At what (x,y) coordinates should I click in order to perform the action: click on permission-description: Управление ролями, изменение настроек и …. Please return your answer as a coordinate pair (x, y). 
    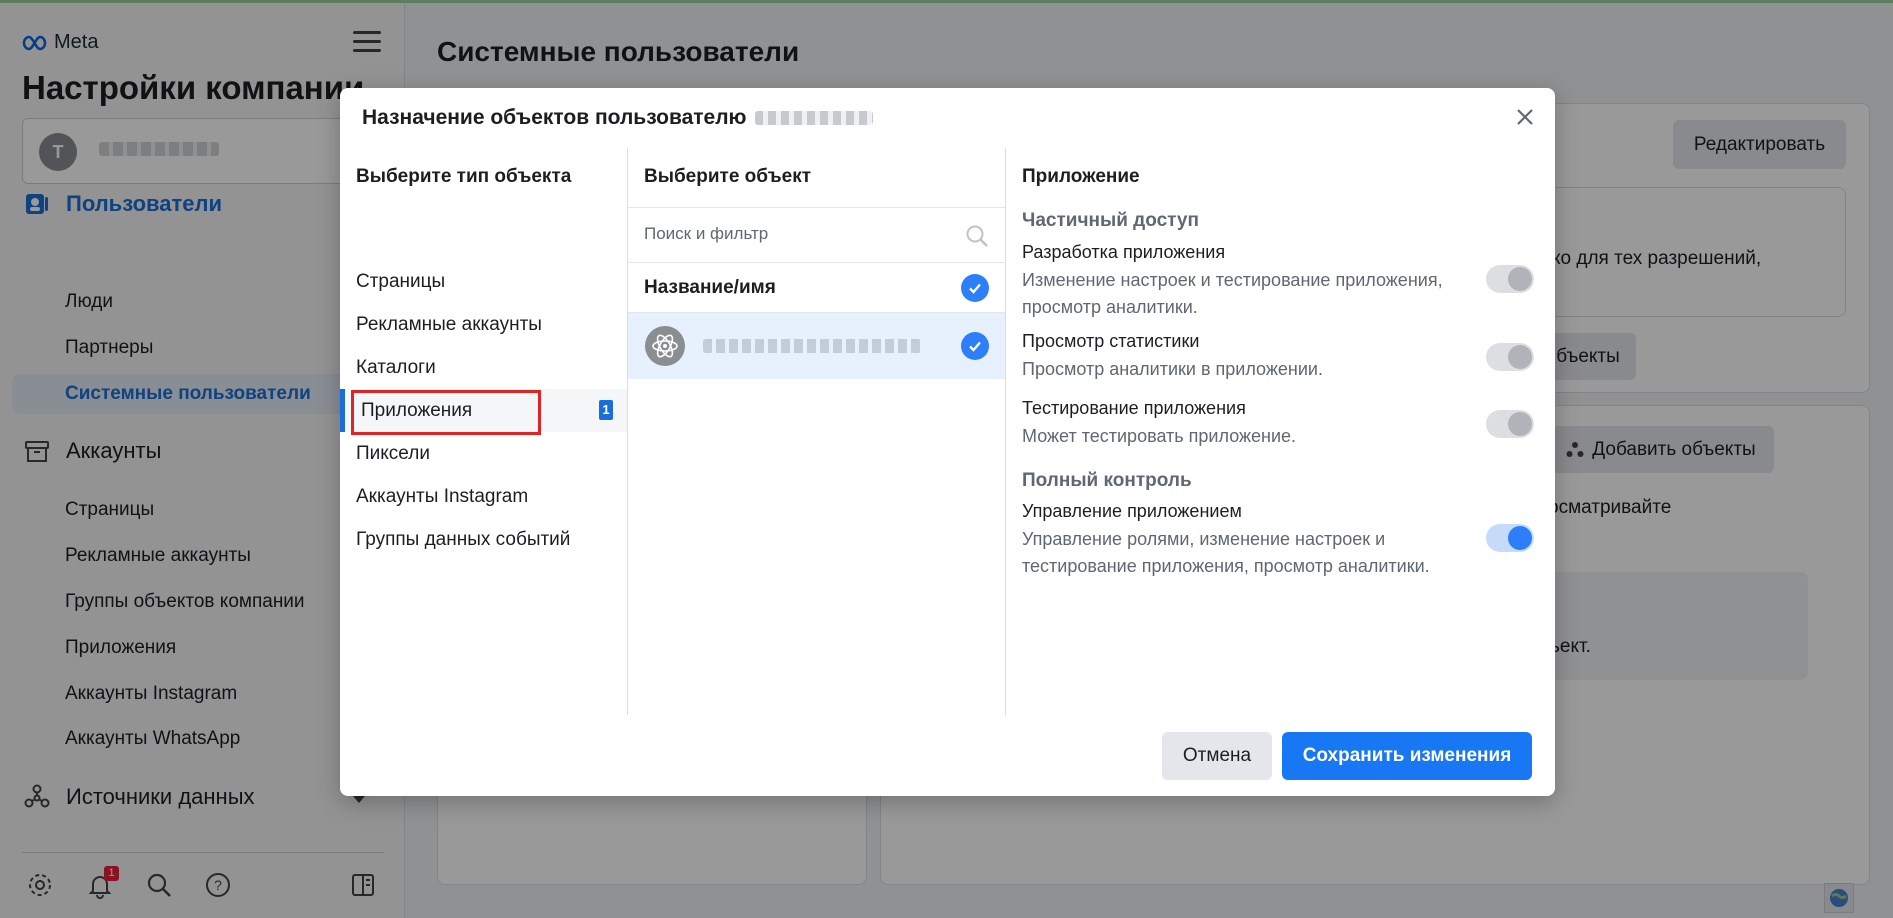
    Looking at the image, I should click on (1226, 552).